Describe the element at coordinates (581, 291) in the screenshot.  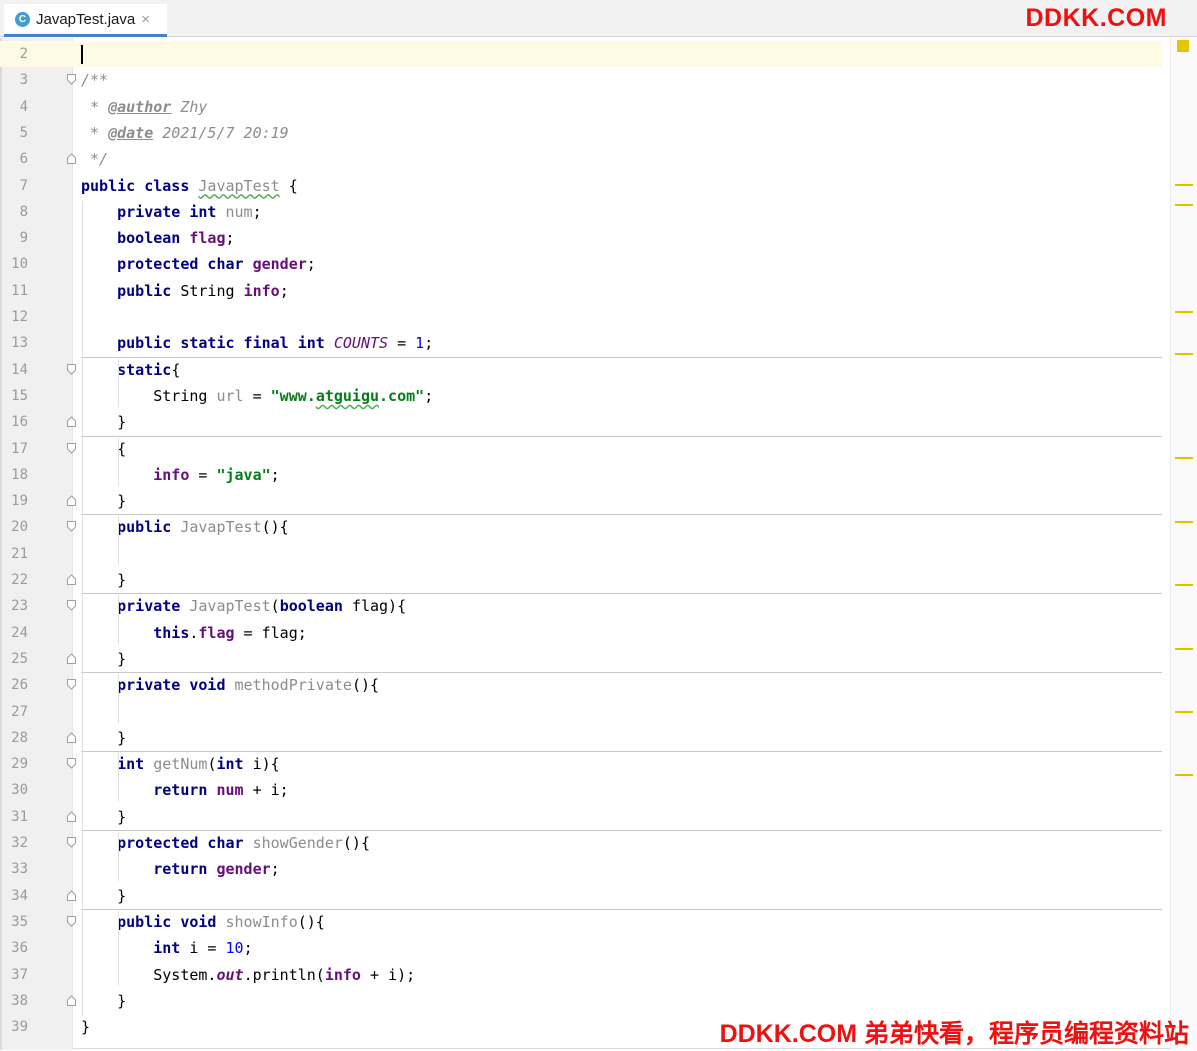
I see `code-line: 11 public String info;` at that location.